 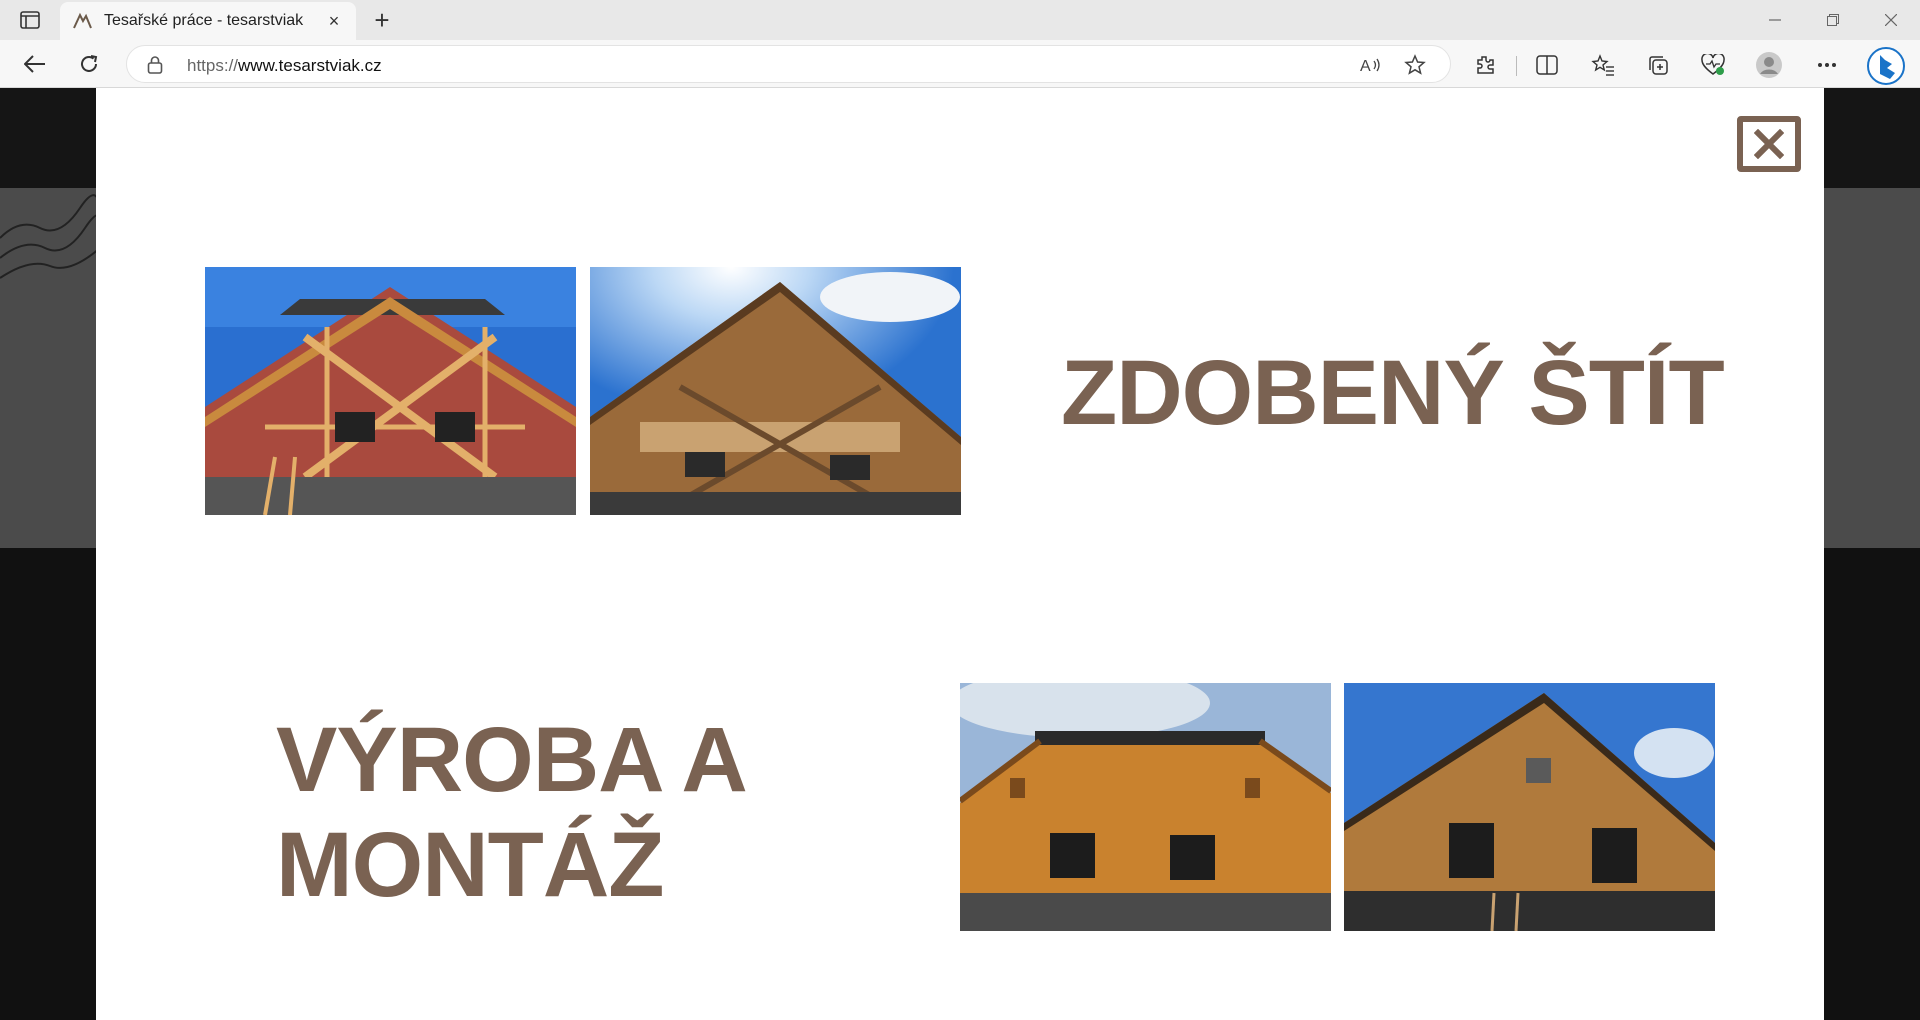 What do you see at coordinates (1658, 65) in the screenshot?
I see `collections-icon` at bounding box center [1658, 65].